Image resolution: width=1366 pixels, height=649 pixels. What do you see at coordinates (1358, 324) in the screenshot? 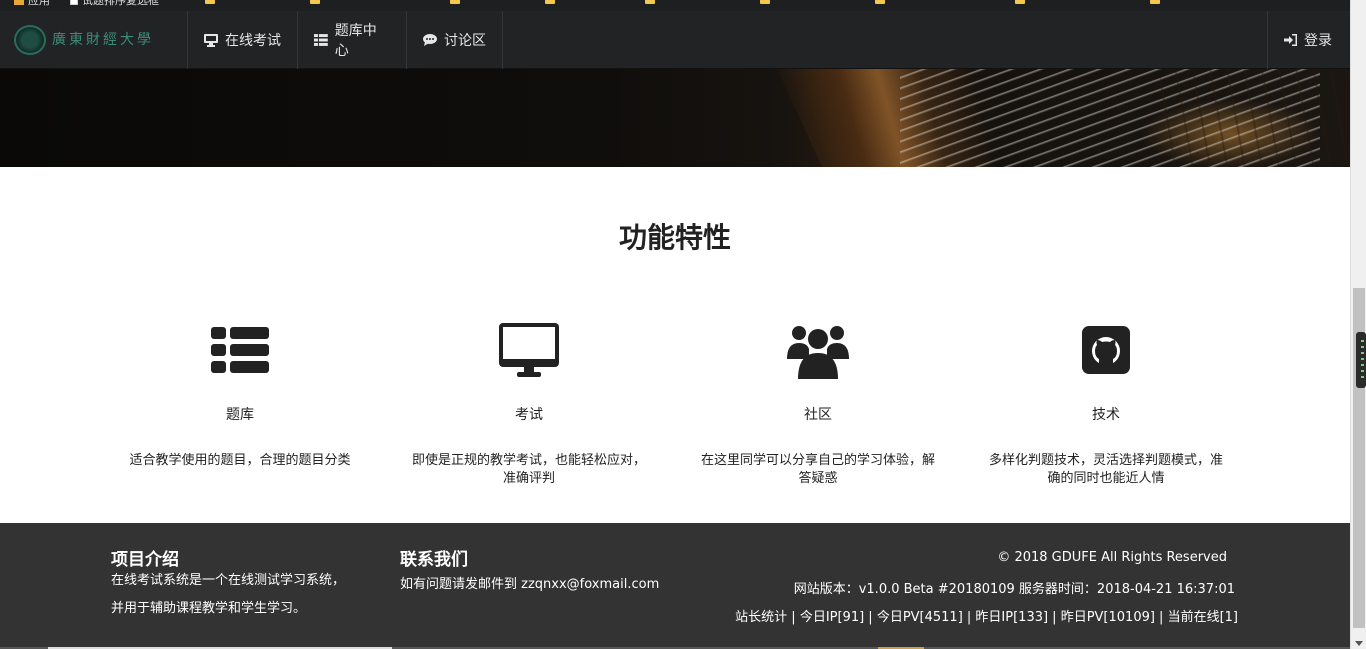
I see `page-scrollbar` at bounding box center [1358, 324].